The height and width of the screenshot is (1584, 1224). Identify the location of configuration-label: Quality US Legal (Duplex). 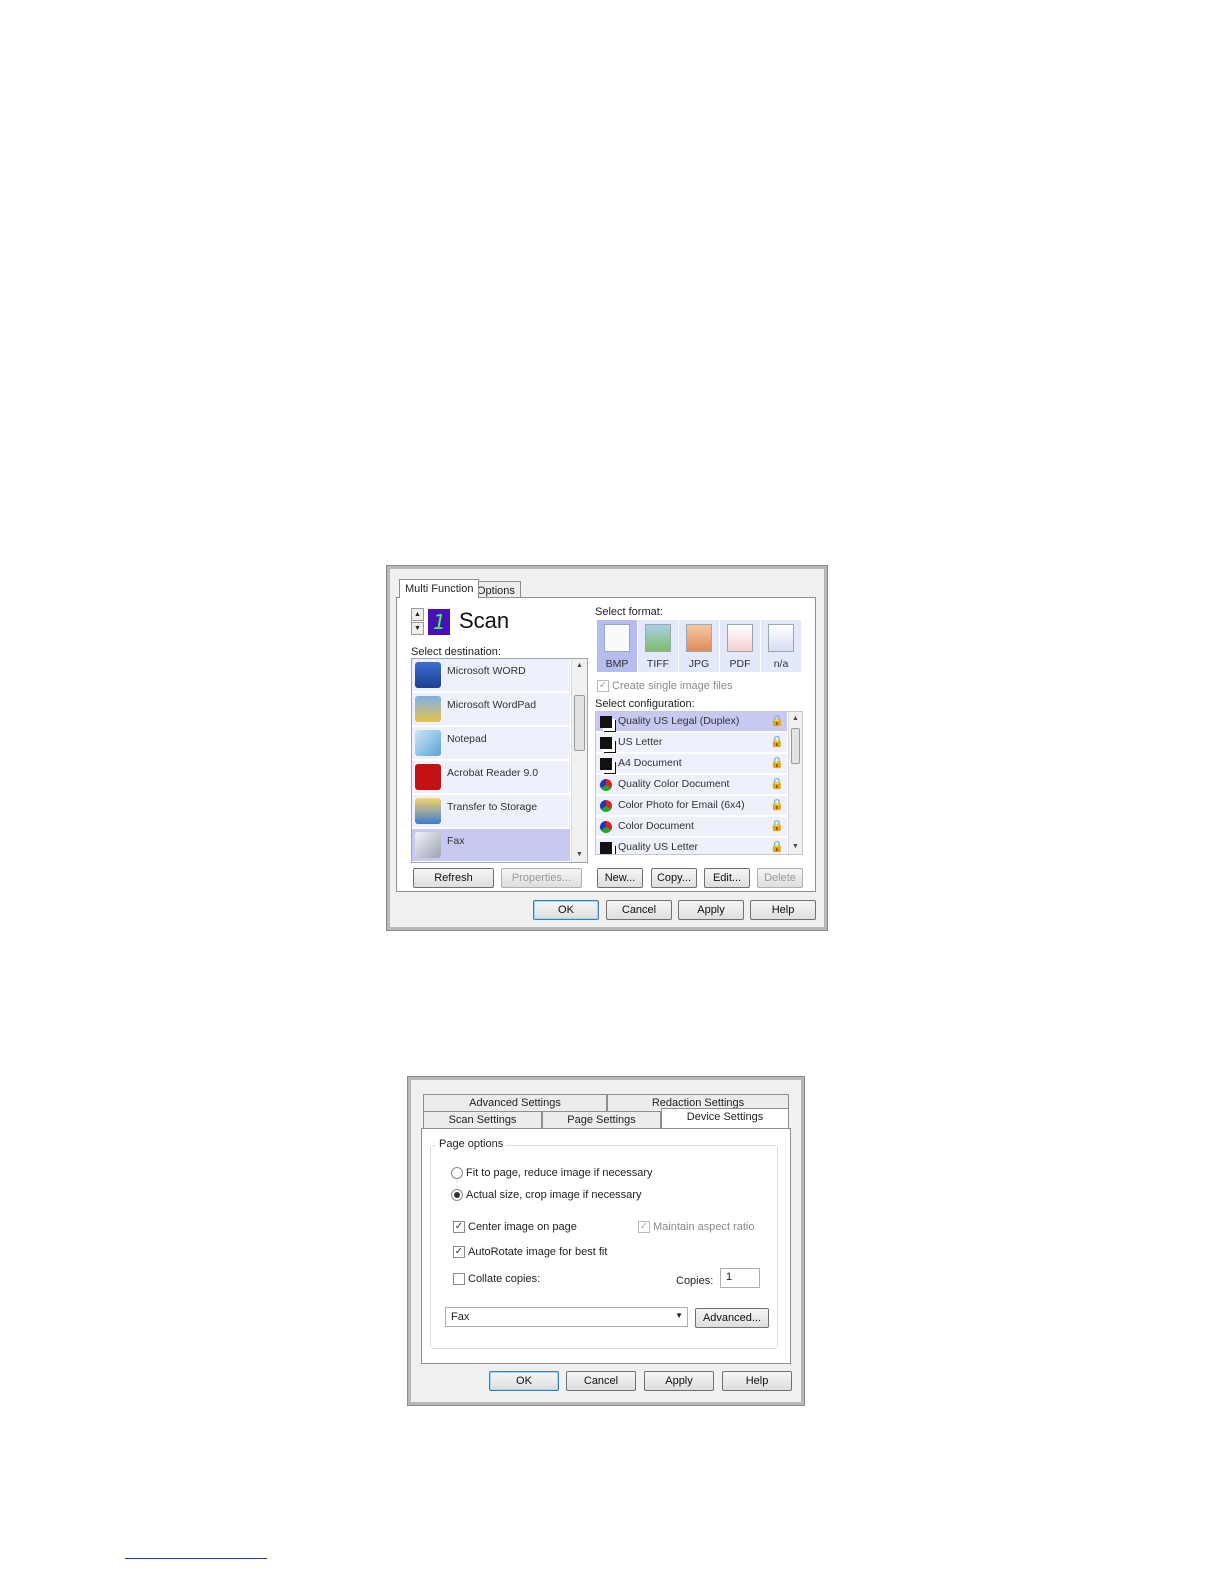
(679, 721).